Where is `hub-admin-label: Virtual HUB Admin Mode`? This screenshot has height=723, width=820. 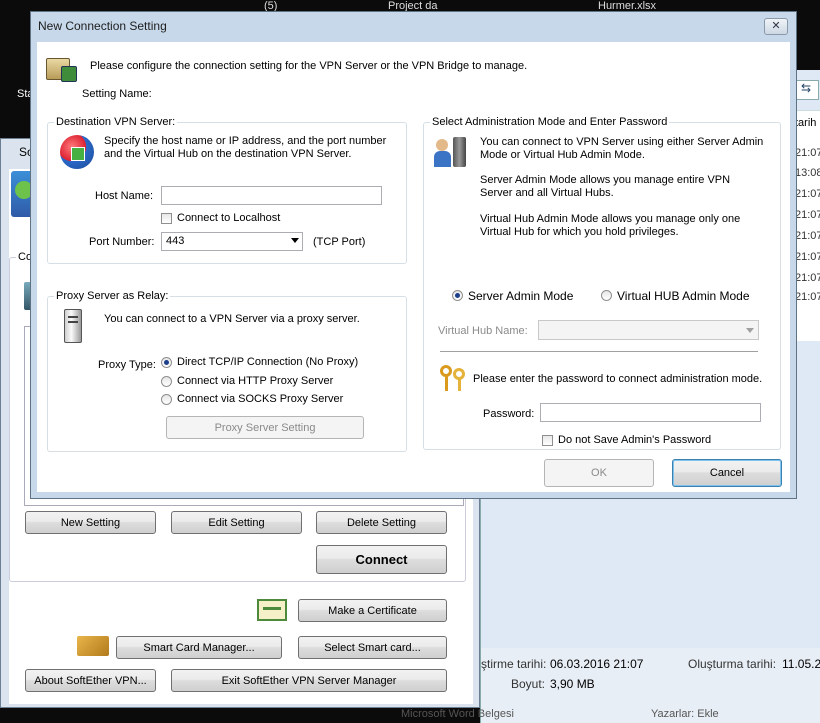
hub-admin-label: Virtual HUB Admin Mode is located at coordinates (683, 296).